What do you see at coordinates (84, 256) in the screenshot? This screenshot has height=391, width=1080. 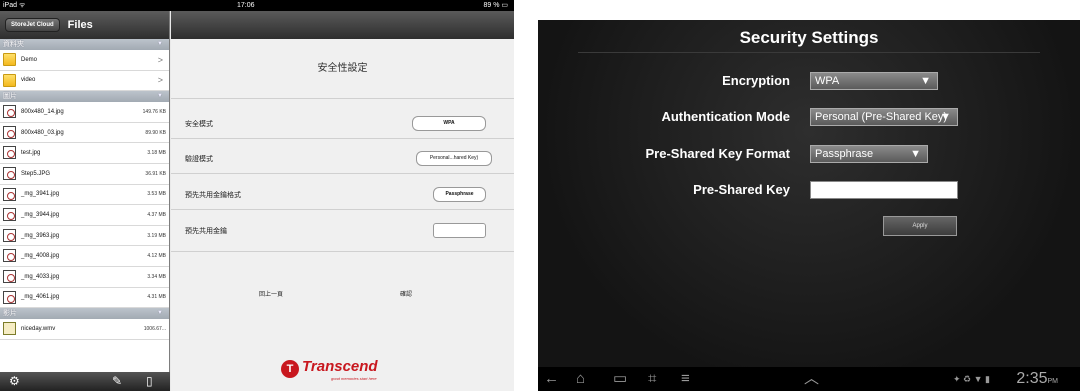 I see `list-item: _mg_4008.jpg 4.12 MB` at bounding box center [84, 256].